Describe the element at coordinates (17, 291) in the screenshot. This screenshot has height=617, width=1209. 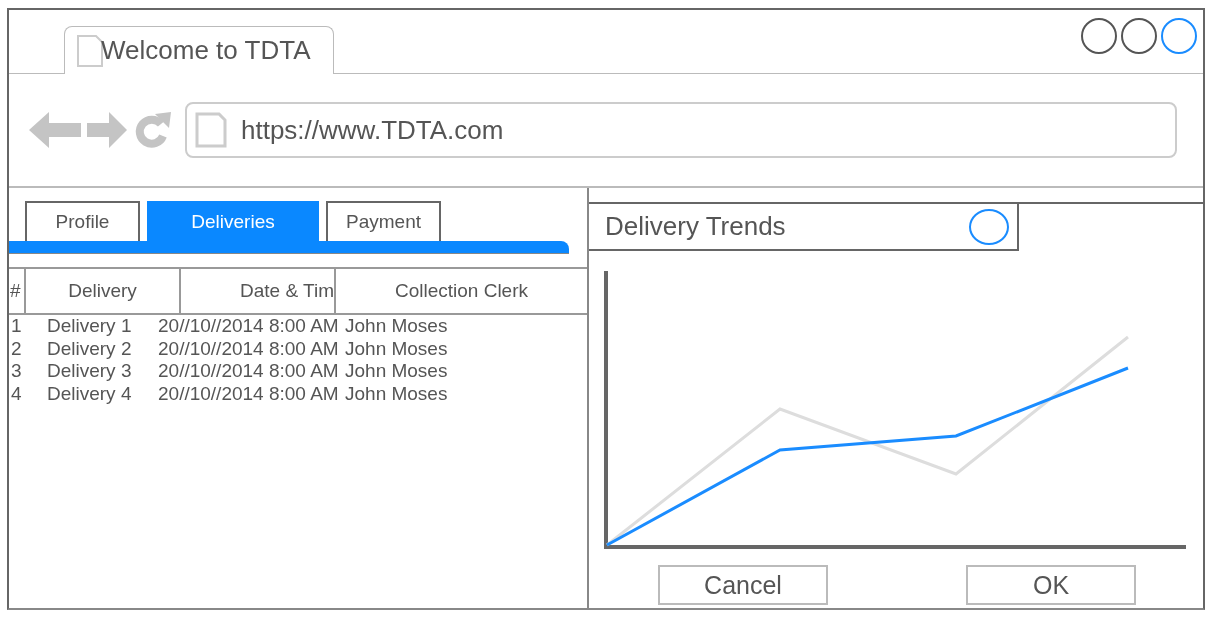
I see `column-header: #` at that location.